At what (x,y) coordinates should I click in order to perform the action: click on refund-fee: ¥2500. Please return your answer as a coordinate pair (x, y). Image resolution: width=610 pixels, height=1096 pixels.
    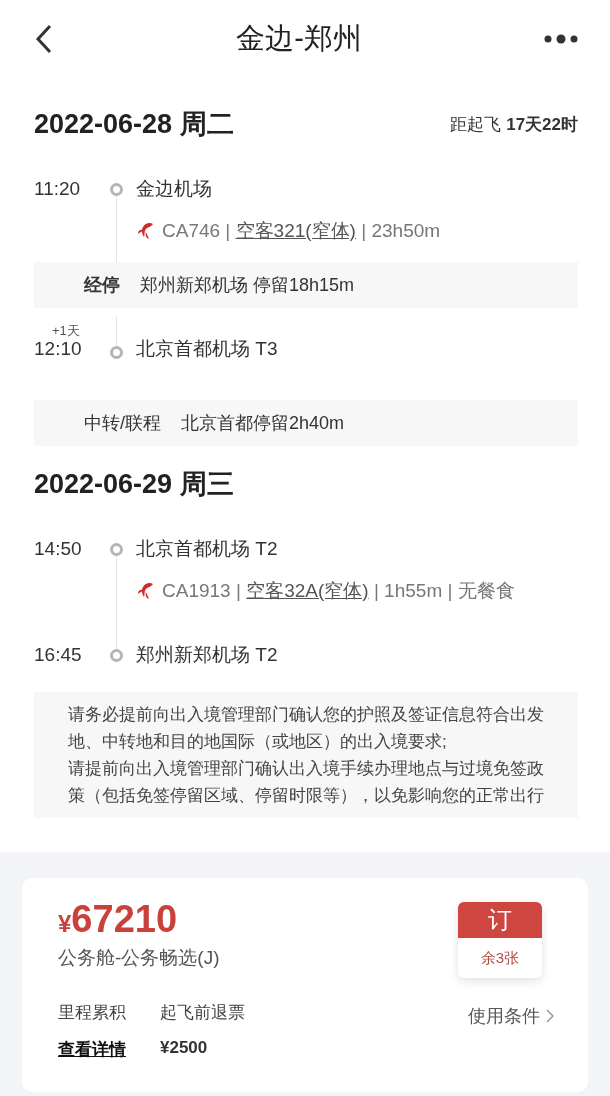
    Looking at the image, I should click on (184, 1048).